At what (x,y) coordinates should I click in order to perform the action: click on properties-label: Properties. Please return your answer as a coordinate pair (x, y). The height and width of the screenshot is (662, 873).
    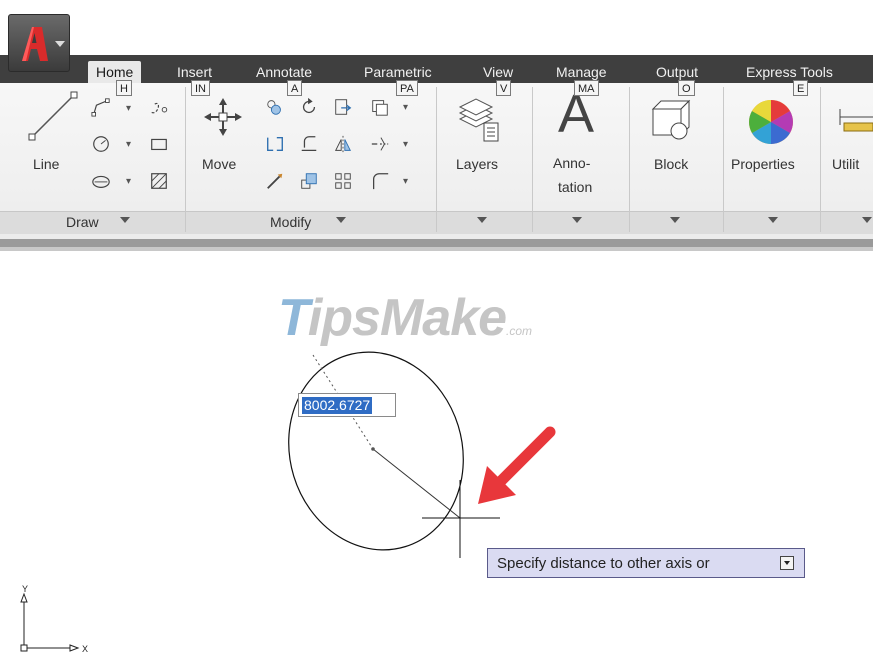
    Looking at the image, I should click on (763, 164).